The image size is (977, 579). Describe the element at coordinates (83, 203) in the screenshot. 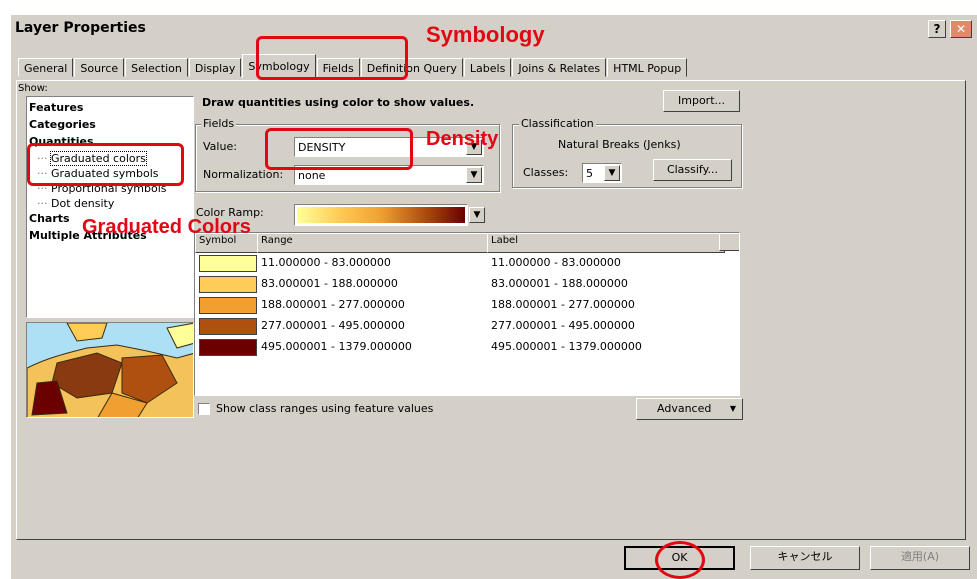

I see `show-item-label: Dot density` at that location.